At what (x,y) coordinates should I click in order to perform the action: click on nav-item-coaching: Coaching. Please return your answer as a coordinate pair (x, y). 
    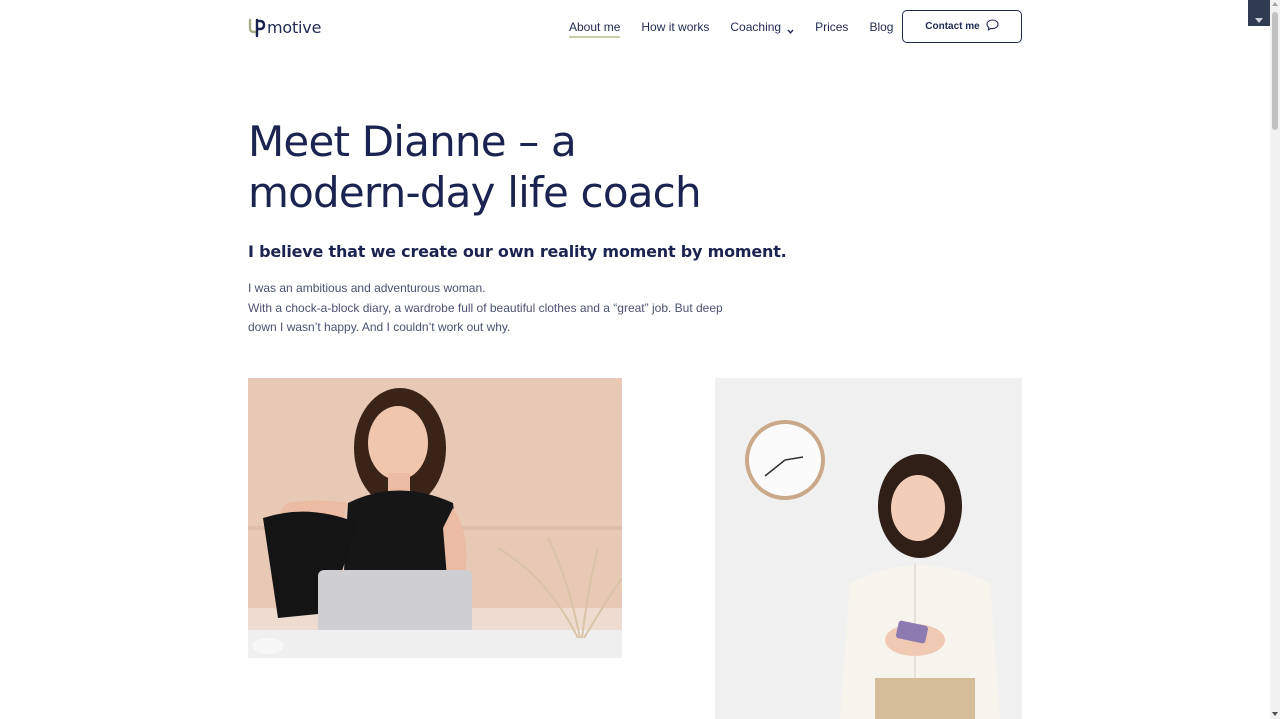
    Looking at the image, I should click on (762, 27).